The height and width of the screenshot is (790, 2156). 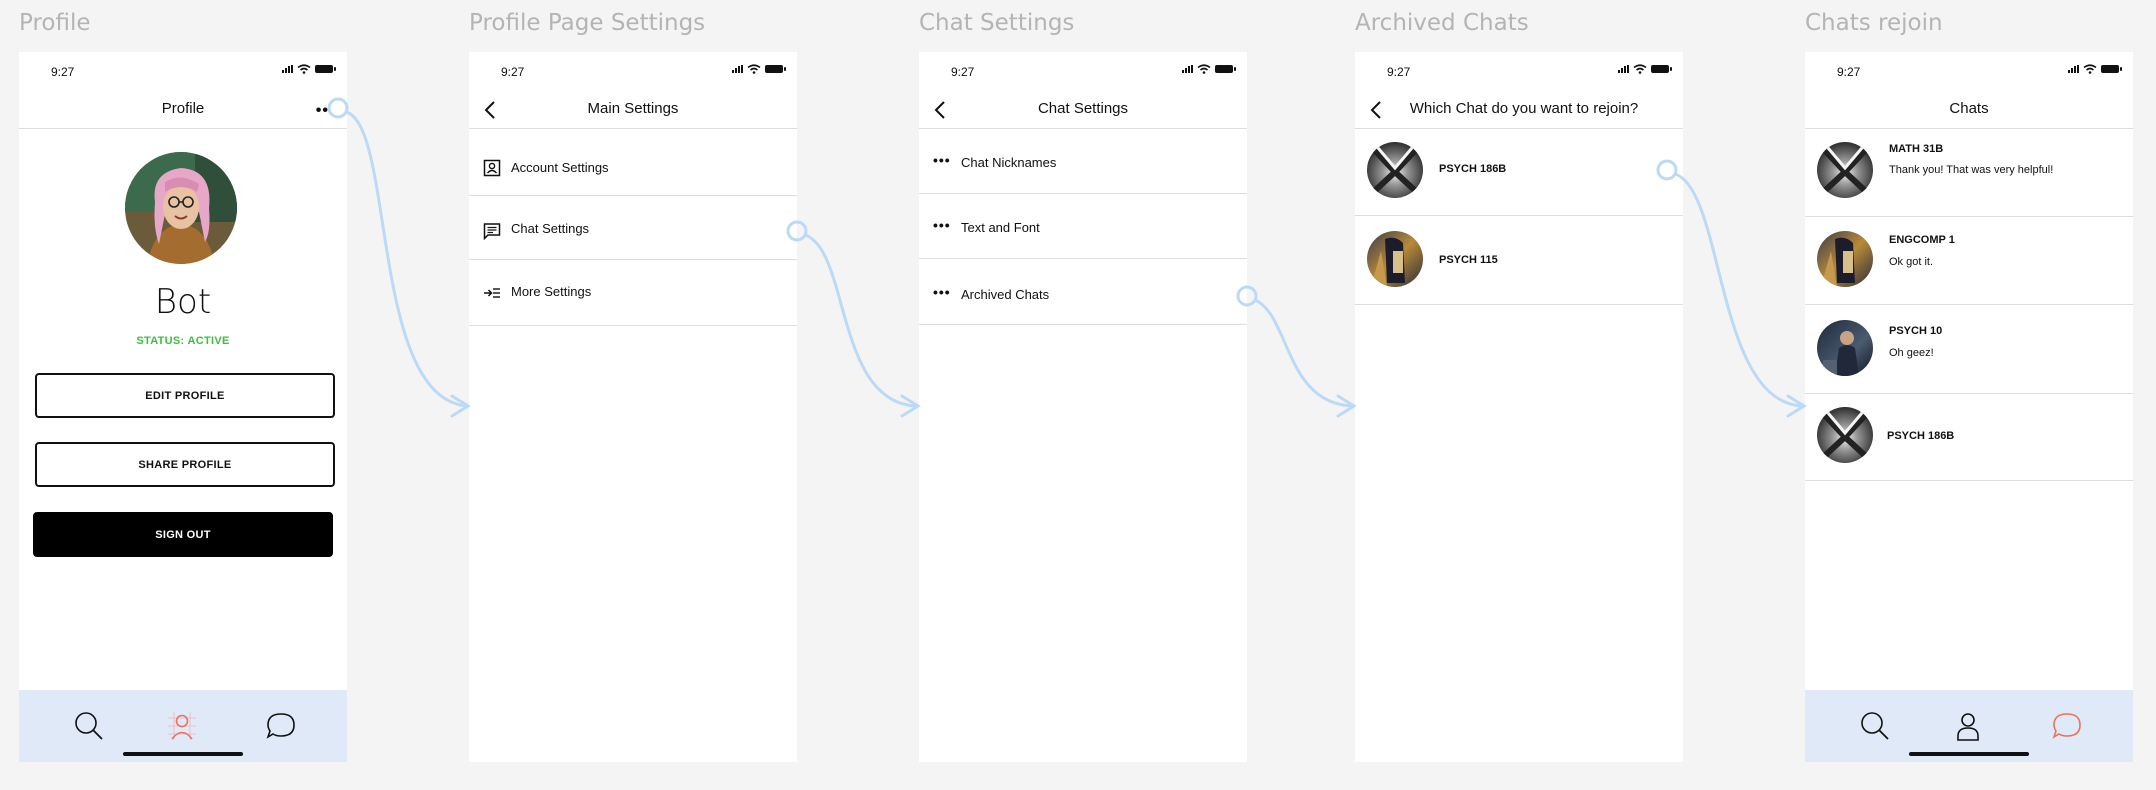 I want to click on chat-settings-item-archived: ••• Archived Chats, so click(x=1083, y=292).